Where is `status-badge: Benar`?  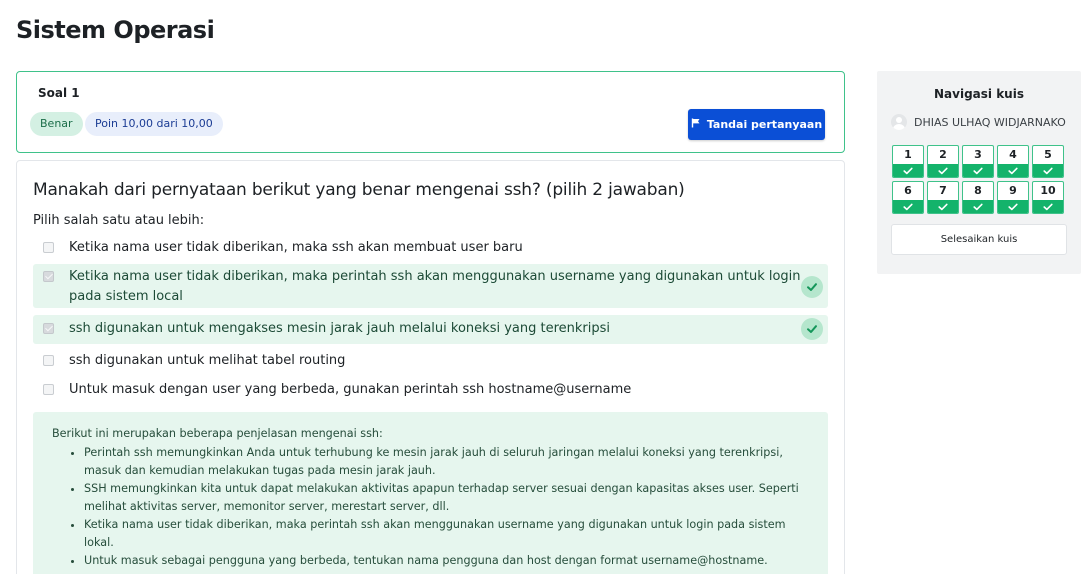
status-badge: Benar is located at coordinates (56, 124).